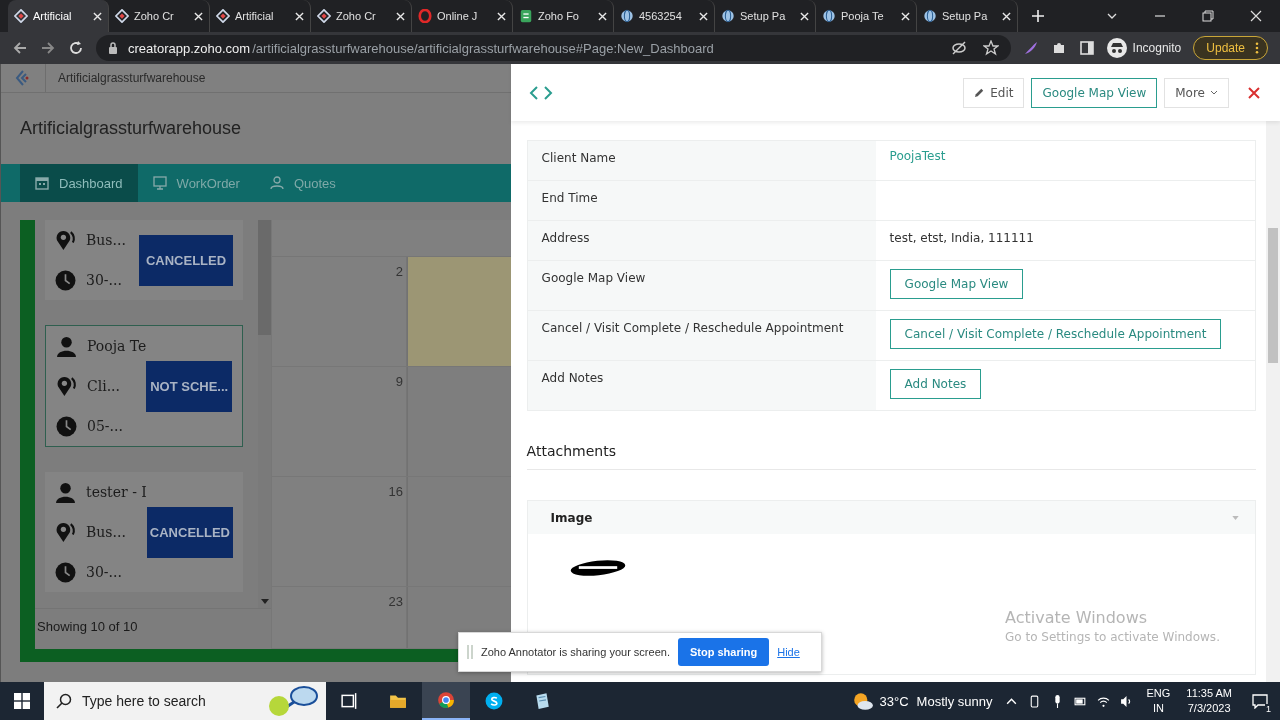 This screenshot has width=1280, height=720. What do you see at coordinates (1230, 48) in the screenshot?
I see `update-button: Update` at bounding box center [1230, 48].